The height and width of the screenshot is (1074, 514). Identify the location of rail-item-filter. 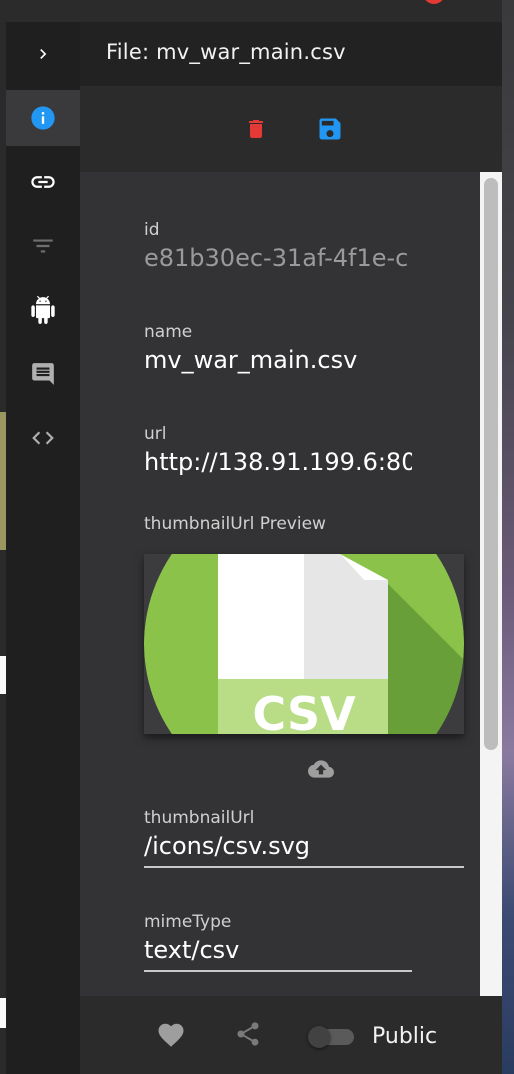
(43, 246).